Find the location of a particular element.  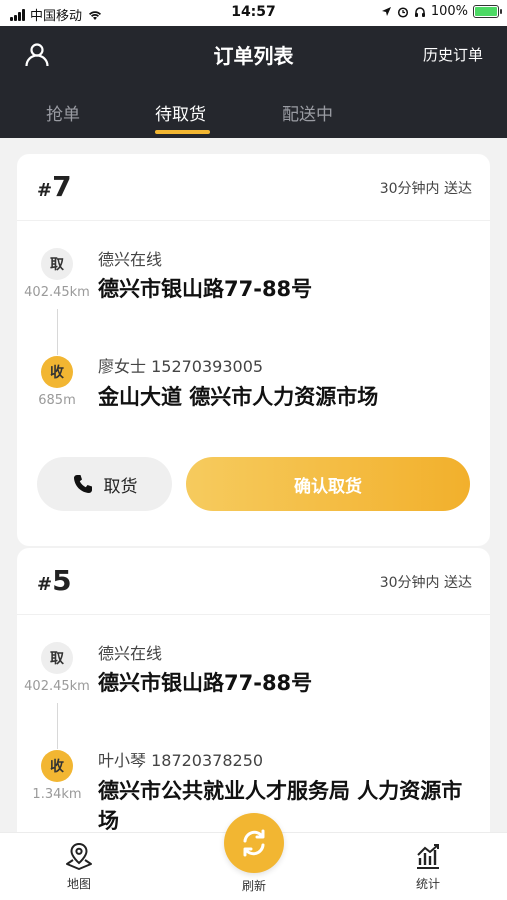

order-number: #7 is located at coordinates (54, 186).